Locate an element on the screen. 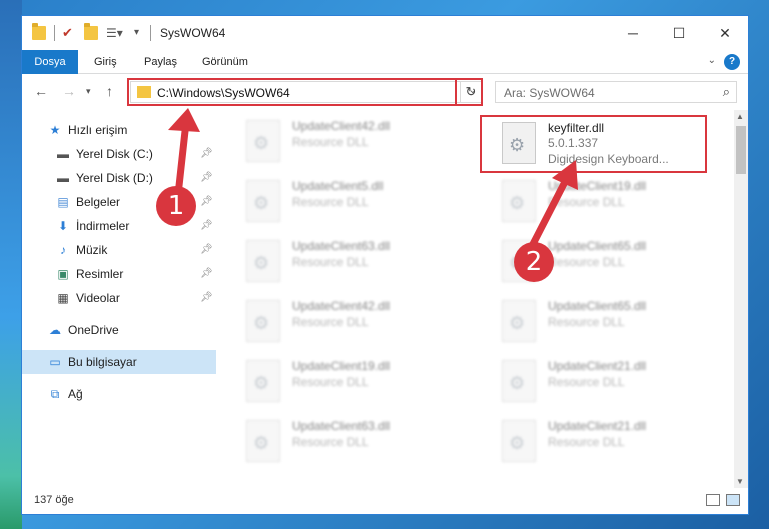  step-marker-2: 2 is located at coordinates (534, 262).